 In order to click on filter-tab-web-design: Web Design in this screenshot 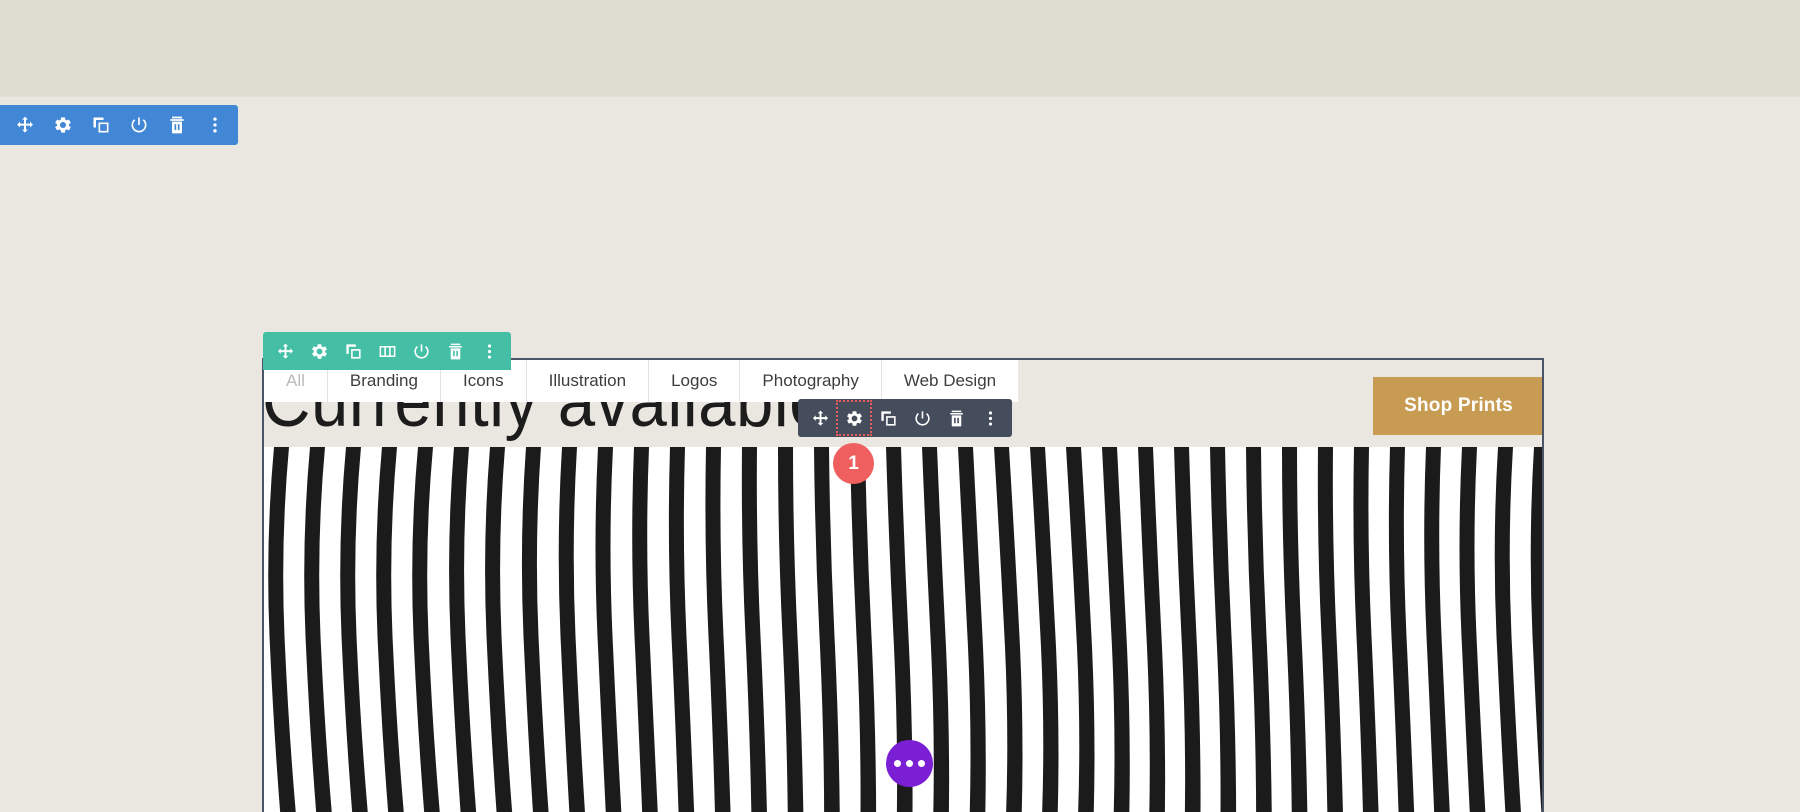, I will do `click(950, 381)`.